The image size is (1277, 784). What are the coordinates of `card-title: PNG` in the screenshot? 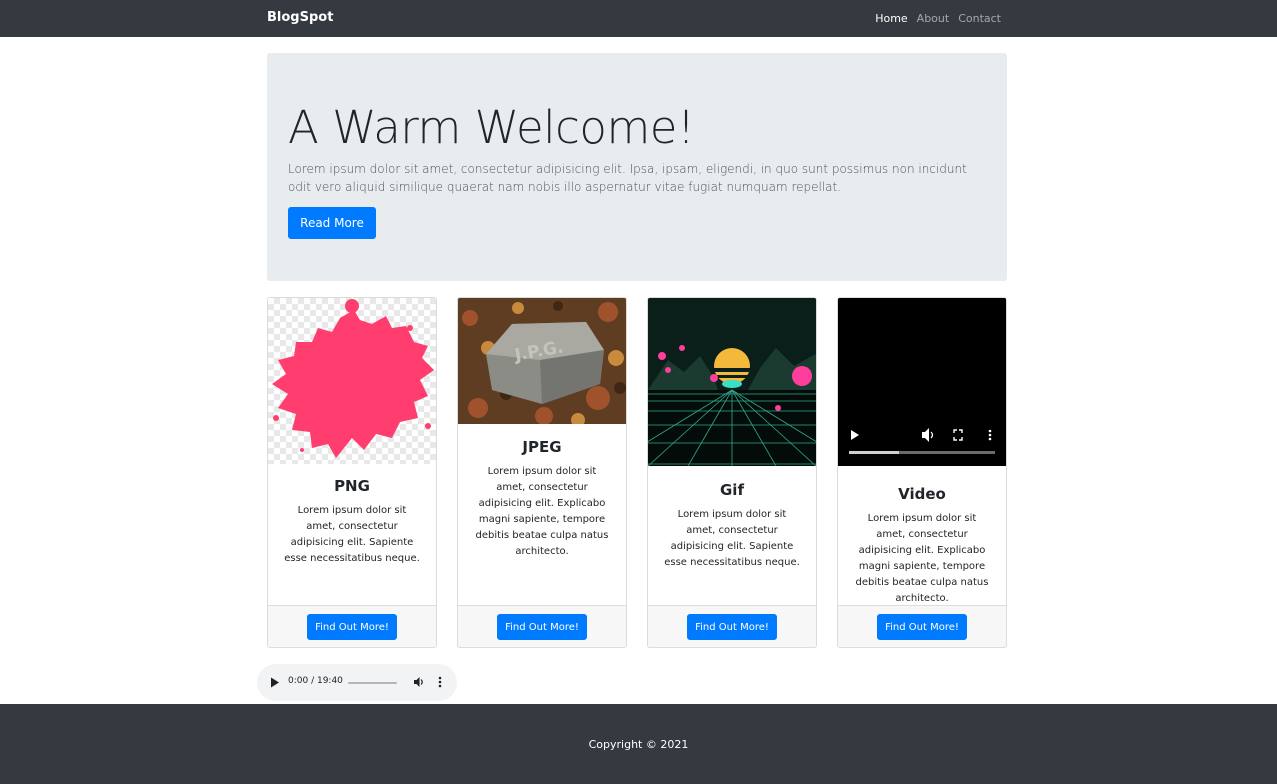 It's located at (352, 486).